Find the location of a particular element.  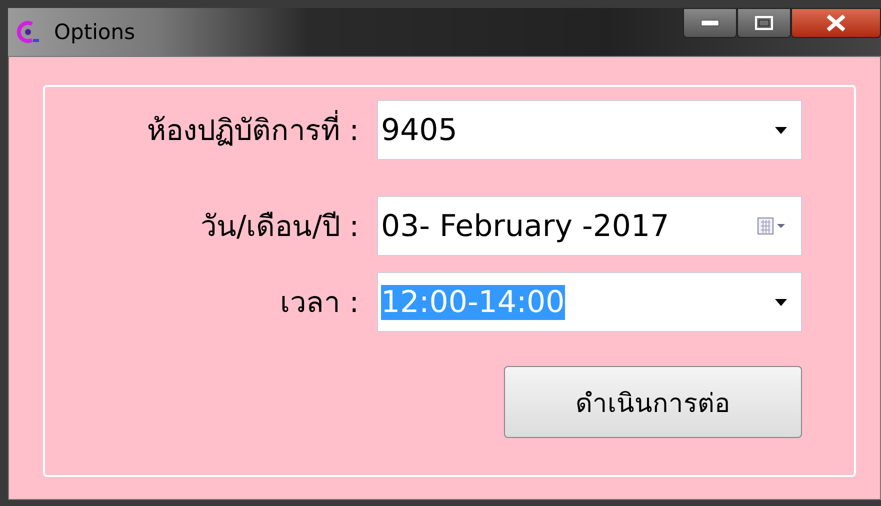

minimize-icon is located at coordinates (710, 23).